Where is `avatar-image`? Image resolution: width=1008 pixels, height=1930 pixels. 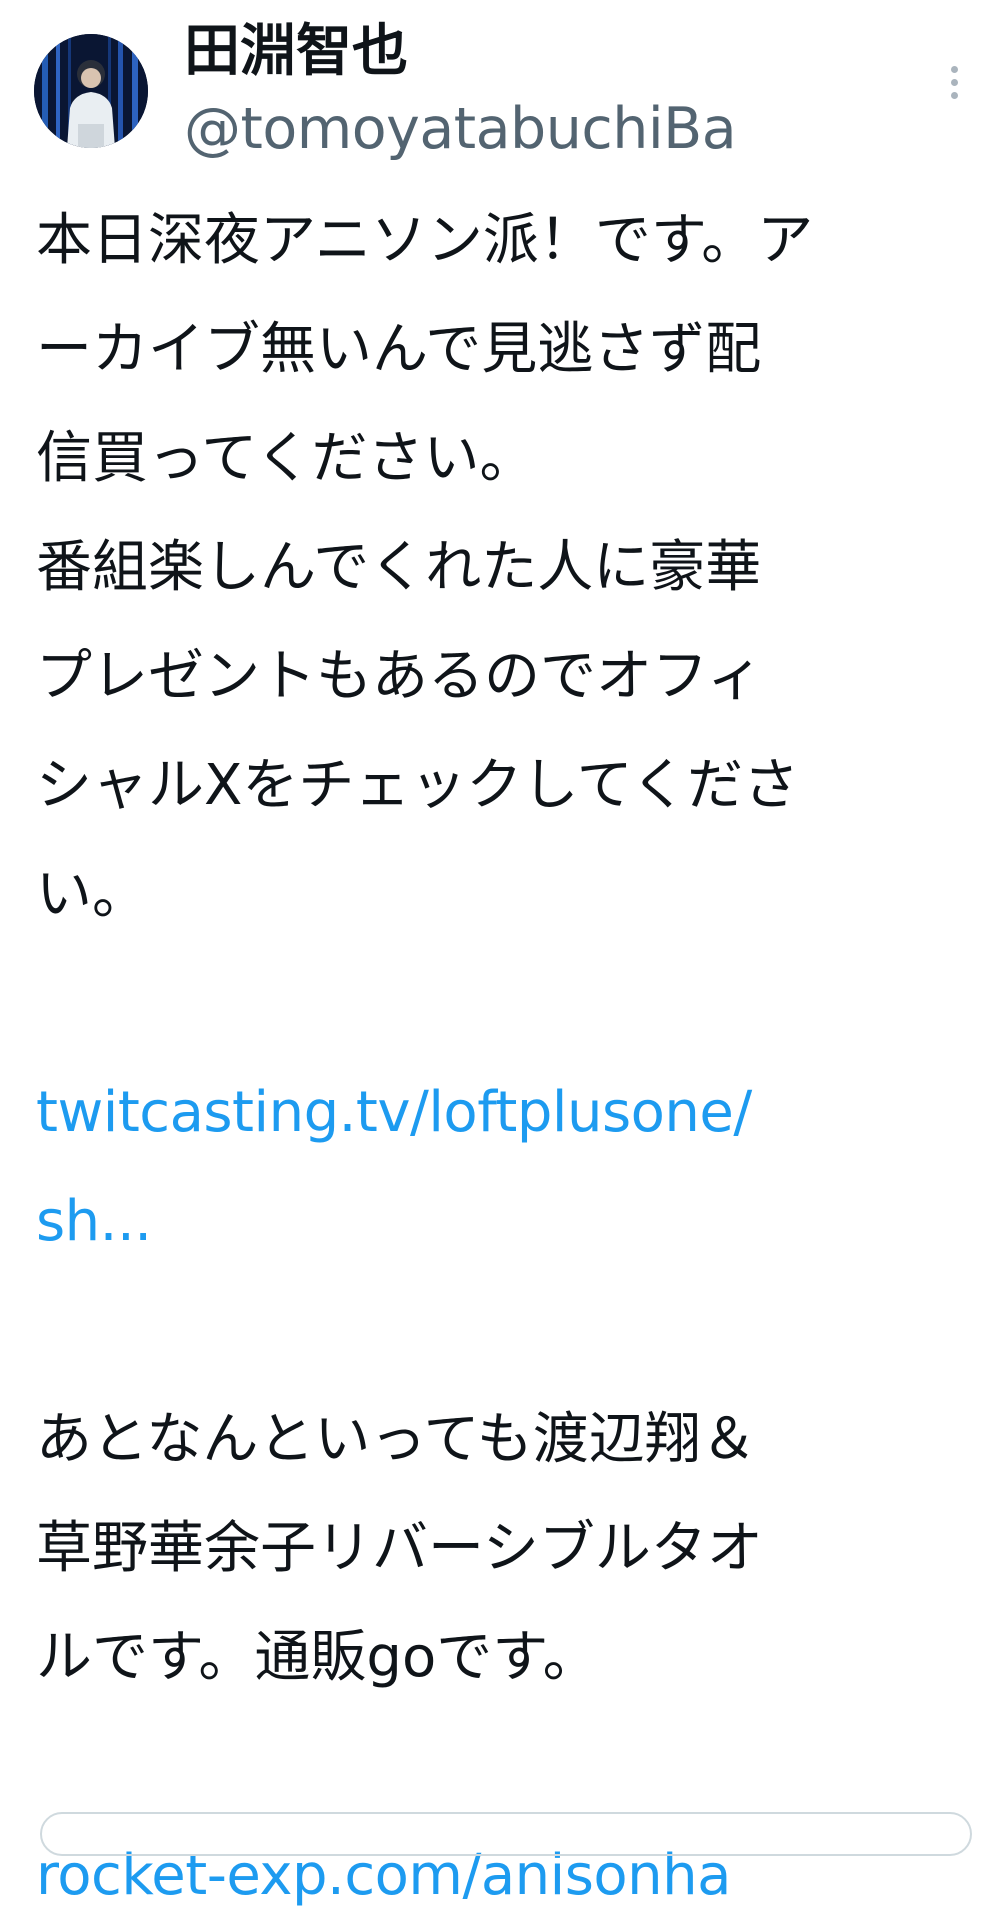 avatar-image is located at coordinates (91, 91).